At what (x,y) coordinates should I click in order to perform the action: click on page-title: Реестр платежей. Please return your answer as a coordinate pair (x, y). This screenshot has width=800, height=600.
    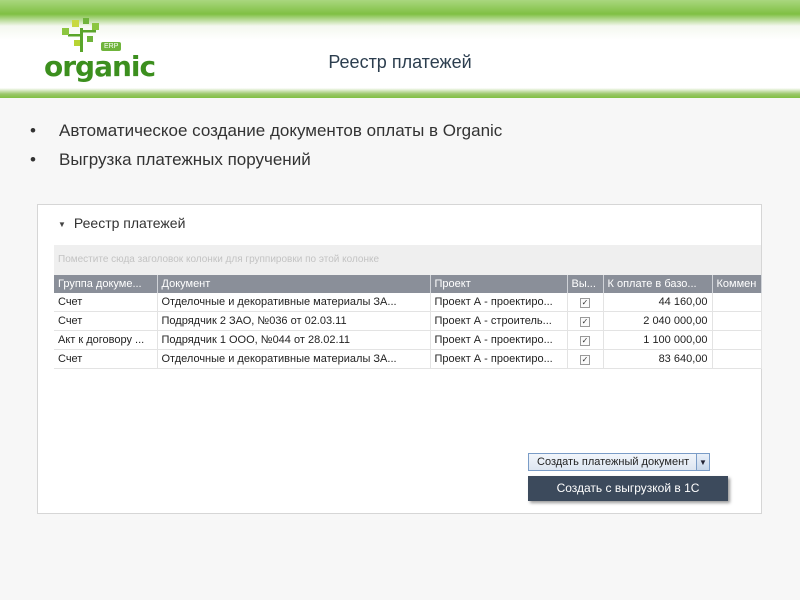
    Looking at the image, I should click on (400, 62).